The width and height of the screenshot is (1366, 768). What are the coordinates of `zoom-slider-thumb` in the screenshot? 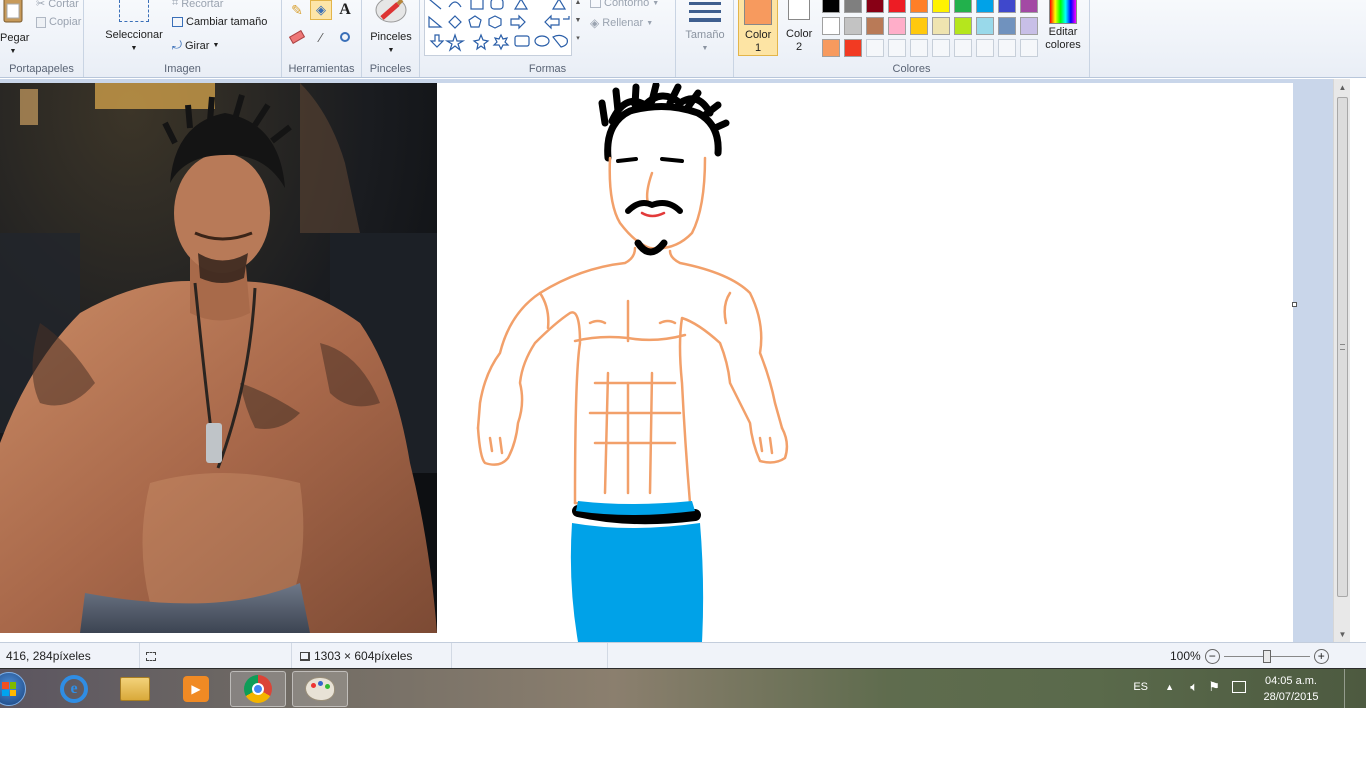 It's located at (1266, 656).